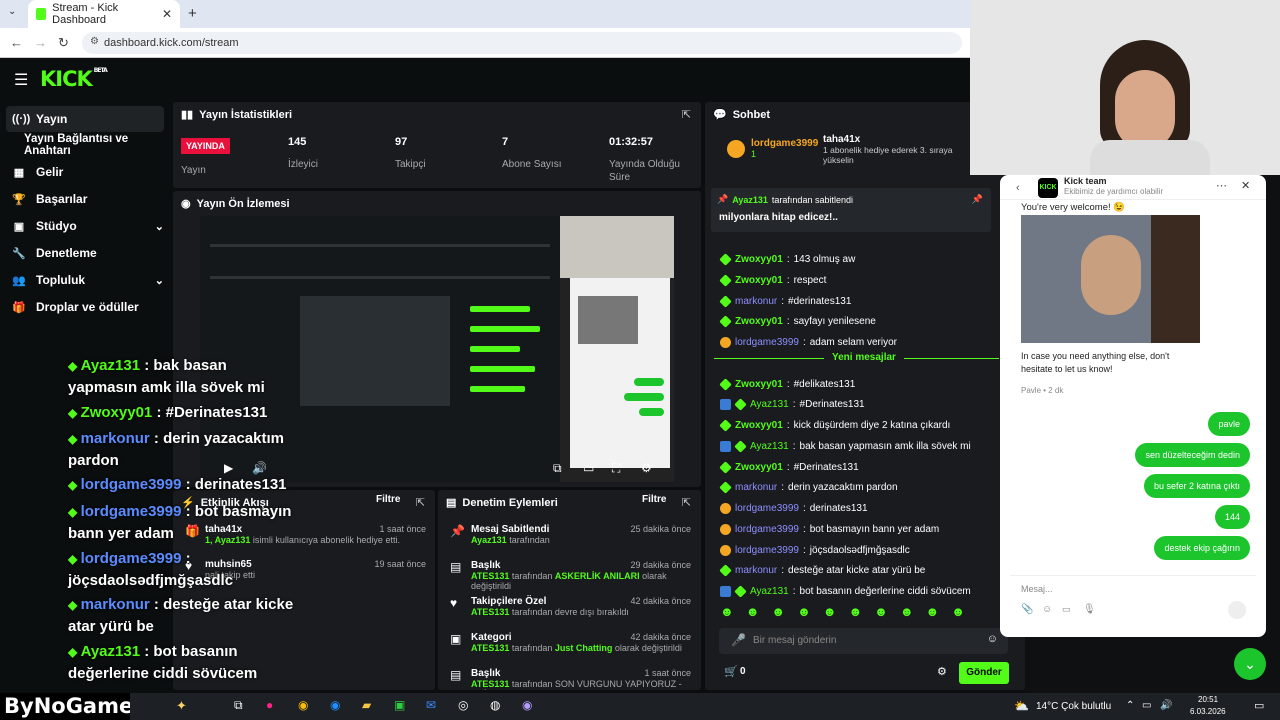 The height and width of the screenshot is (720, 1280). What do you see at coordinates (1066, 609) in the screenshot?
I see `gif-icon: ▭` at bounding box center [1066, 609].